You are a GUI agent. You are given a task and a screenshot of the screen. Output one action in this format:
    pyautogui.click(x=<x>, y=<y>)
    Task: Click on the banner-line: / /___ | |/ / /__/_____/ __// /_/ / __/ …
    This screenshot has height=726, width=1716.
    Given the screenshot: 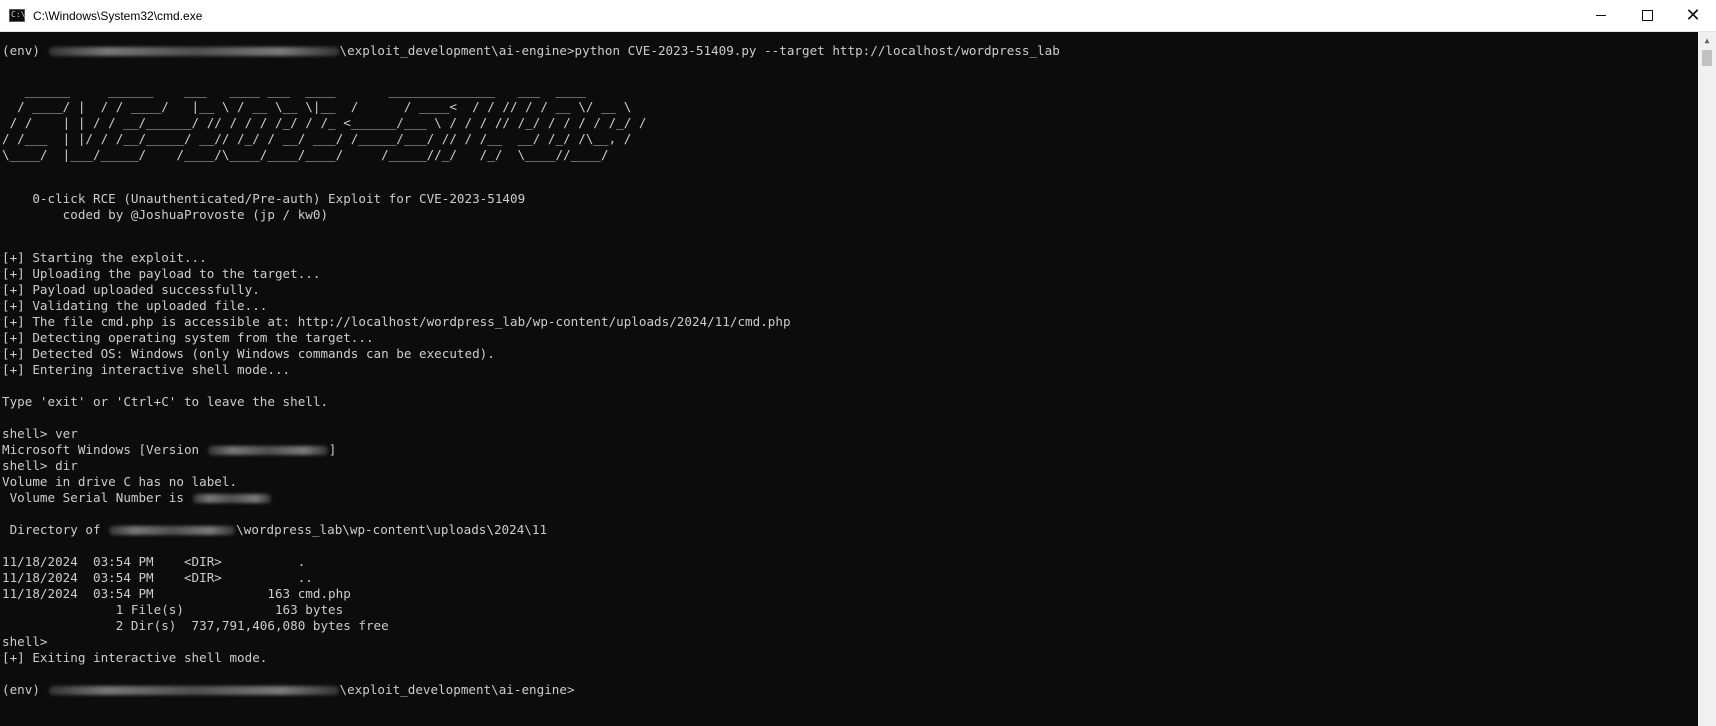 What is the action you would take?
    pyautogui.click(x=317, y=138)
    